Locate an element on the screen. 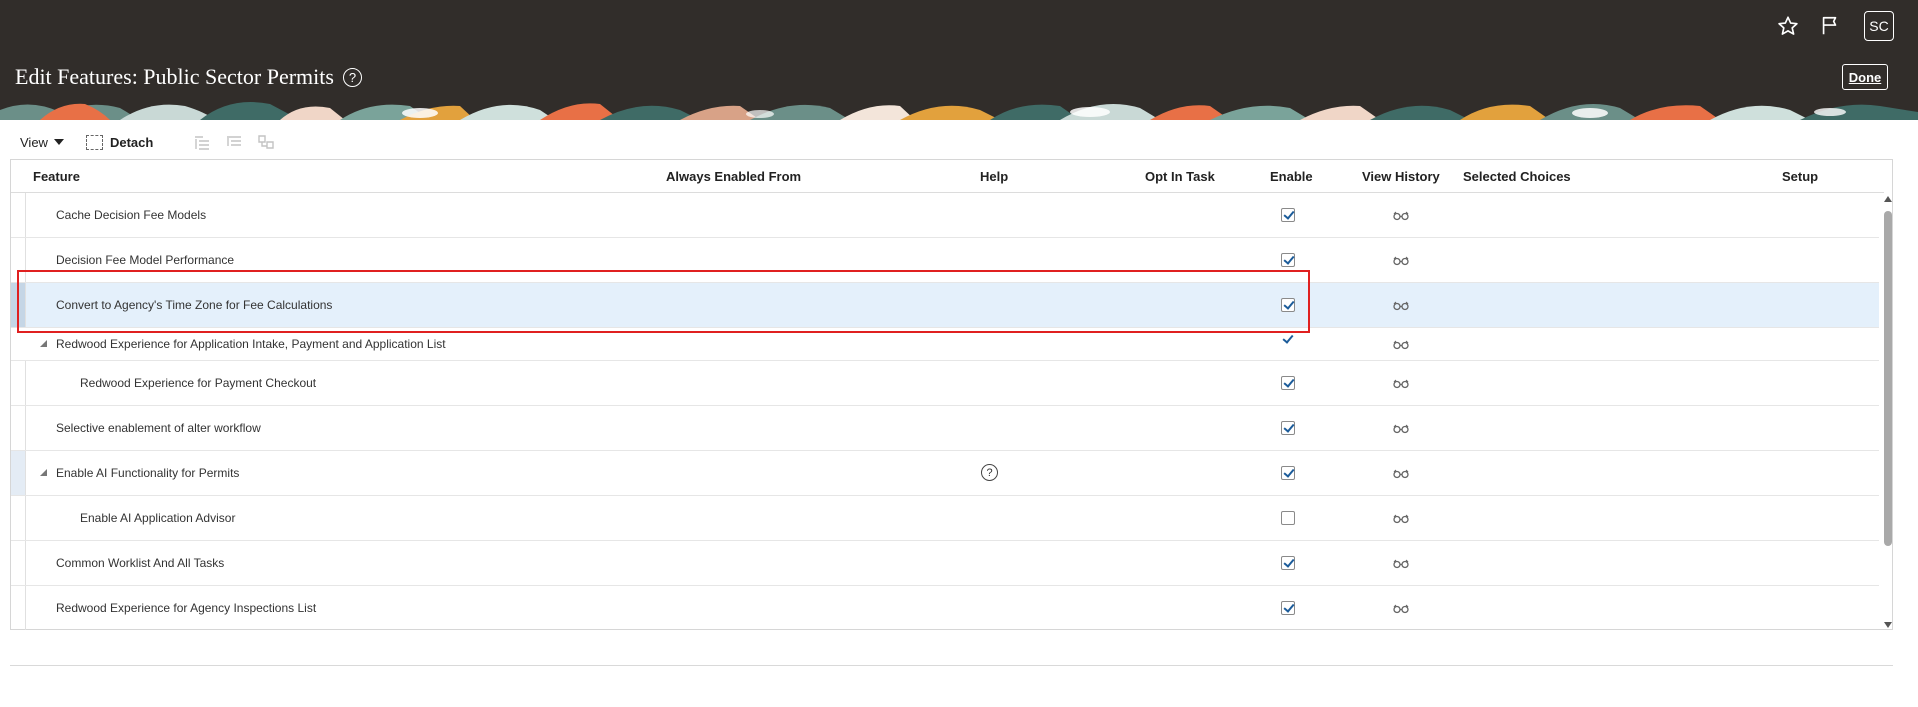 The image size is (1918, 707). feature-name: Common Worklist And All Tasks is located at coordinates (140, 563).